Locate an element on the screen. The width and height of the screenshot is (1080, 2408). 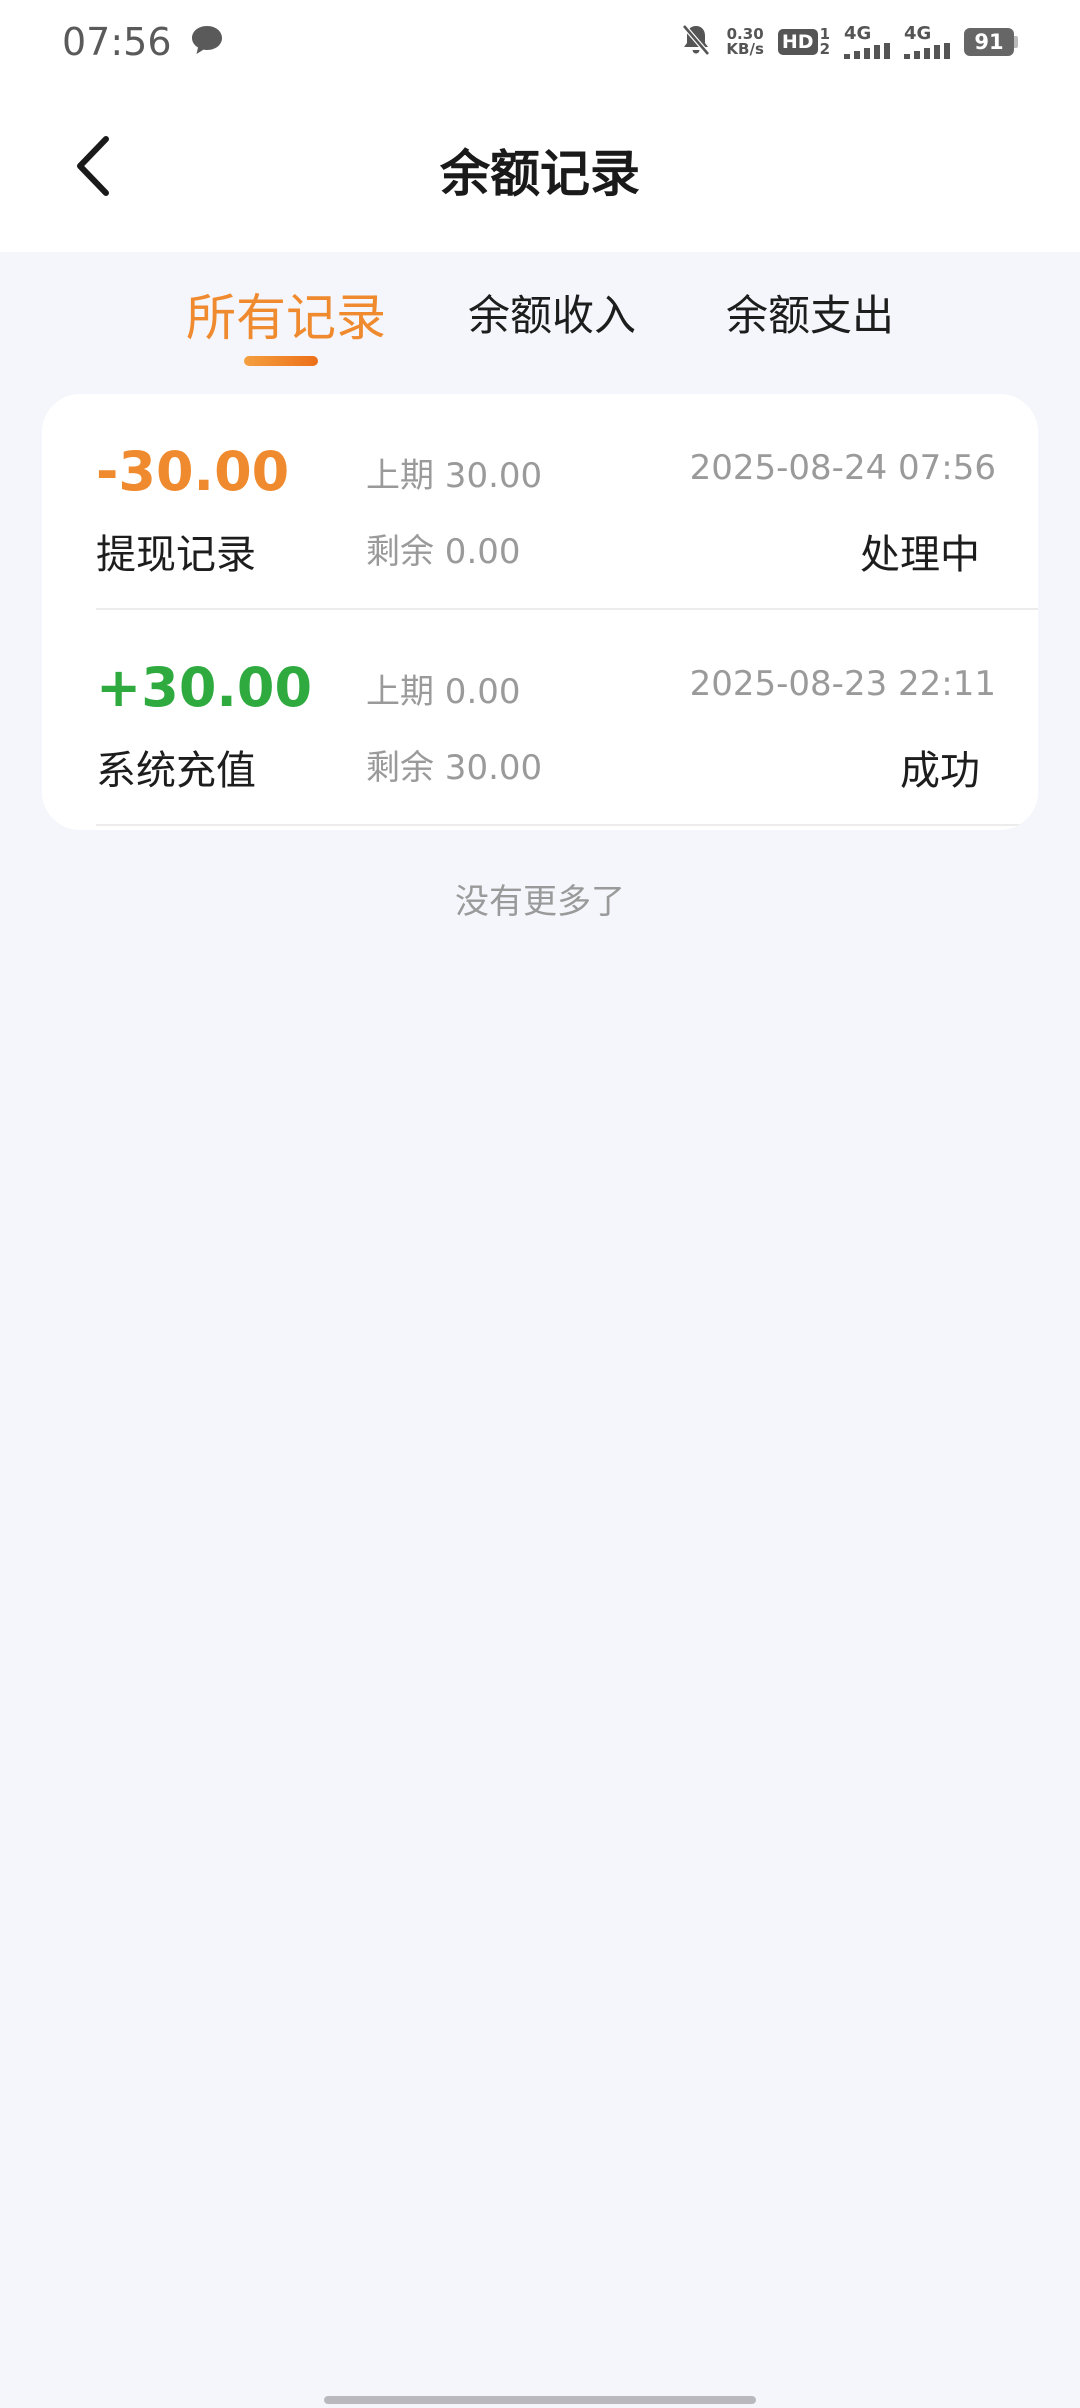
app-header: 余额记录 is located at coordinates (540, 168).